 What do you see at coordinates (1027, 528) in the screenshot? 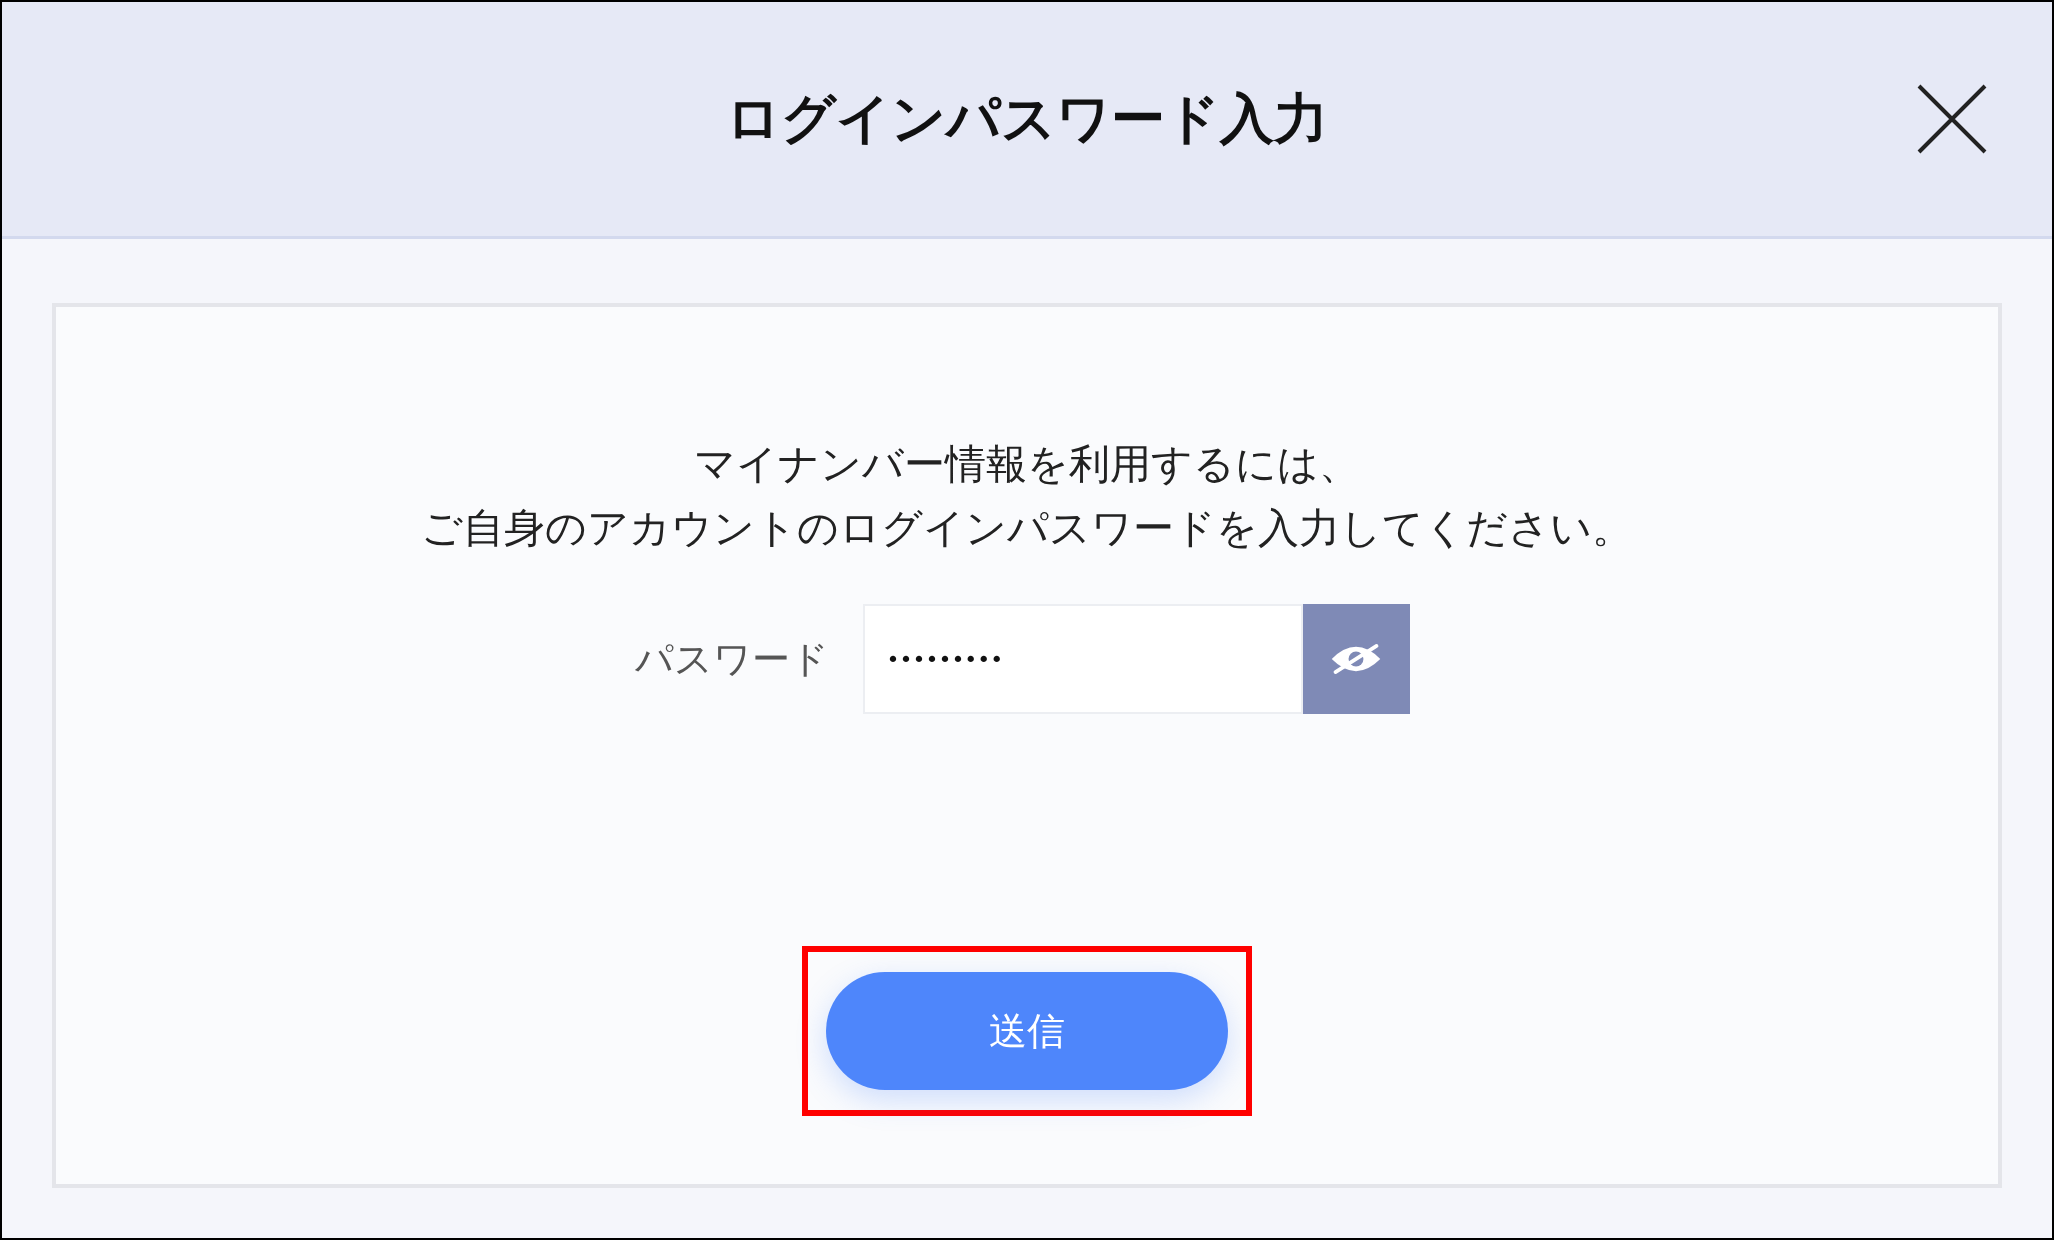
I see `instruction-text: ご自身のアカウントのログインパスワードを入力してください。` at bounding box center [1027, 528].